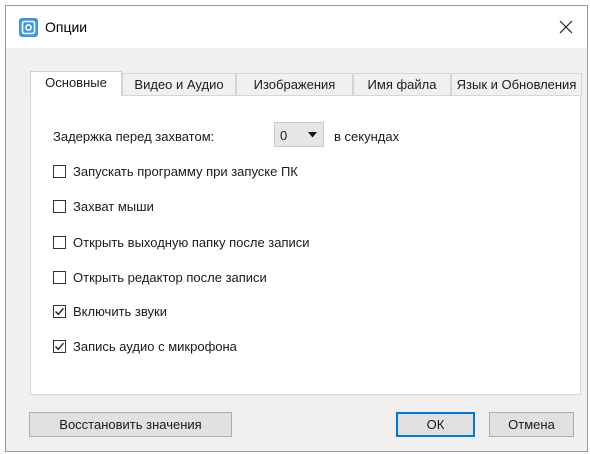  I want to click on window-title: Опции, so click(66, 27).